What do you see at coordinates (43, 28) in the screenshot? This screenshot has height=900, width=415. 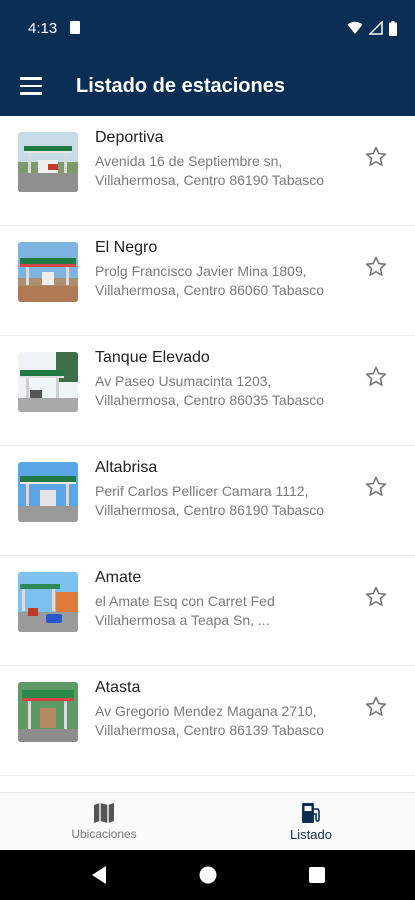 I see `status-time: 4:13` at bounding box center [43, 28].